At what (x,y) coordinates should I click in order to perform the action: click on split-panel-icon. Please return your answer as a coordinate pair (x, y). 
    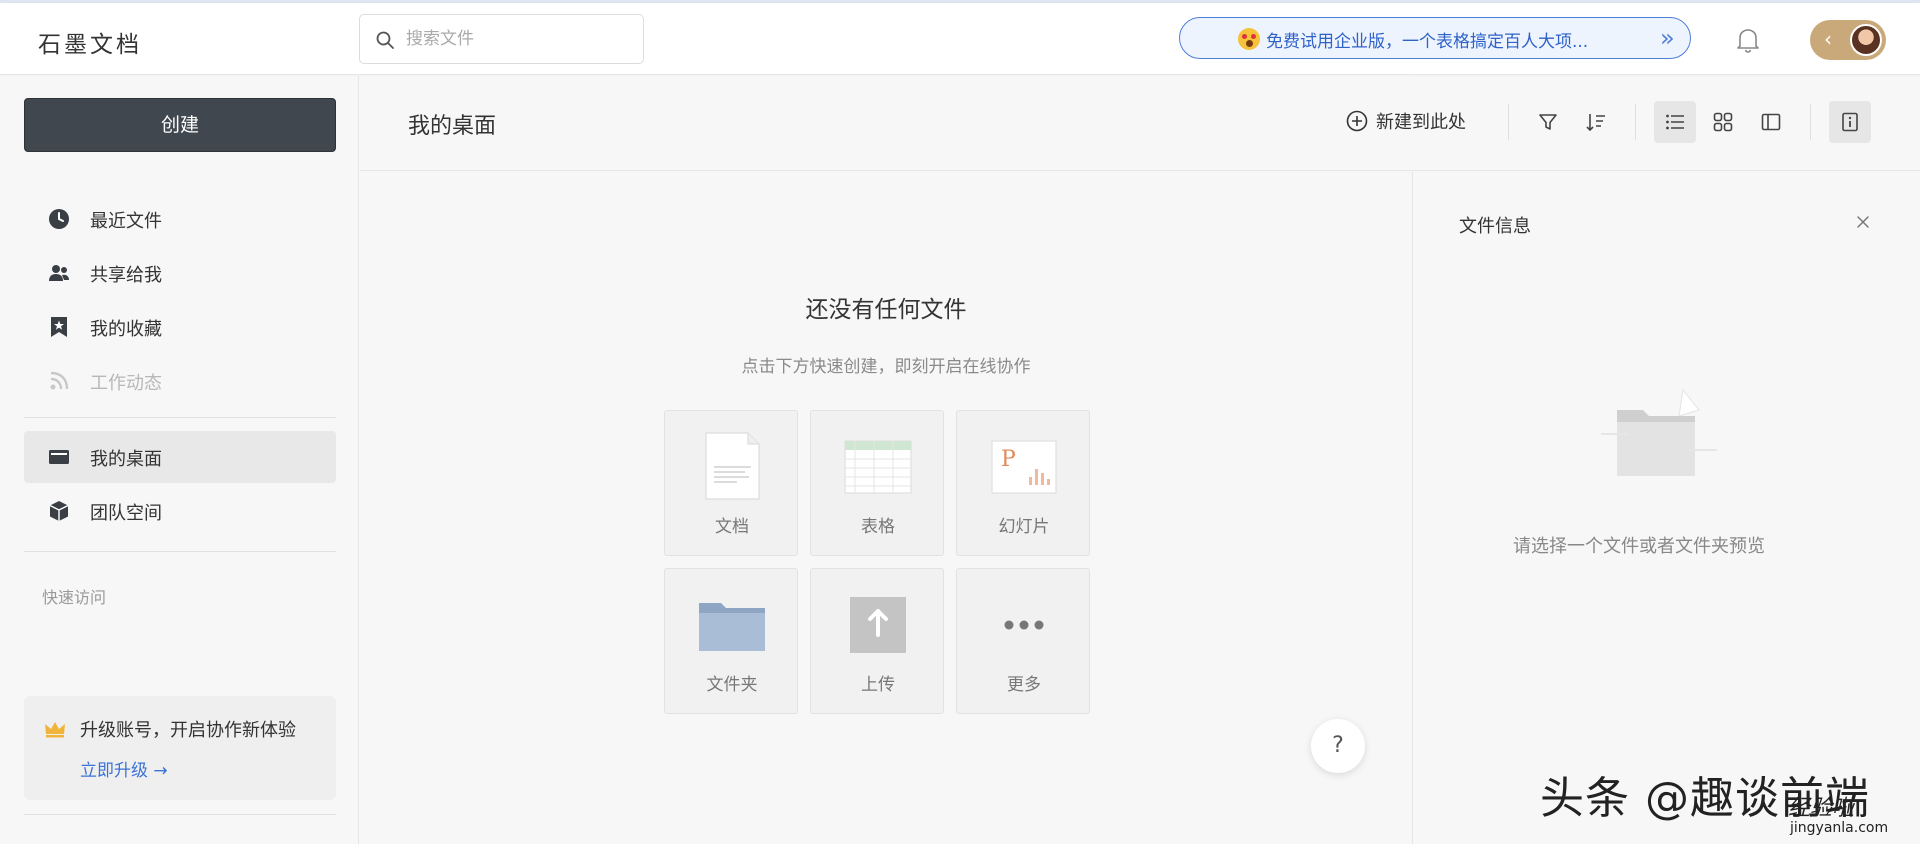
    Looking at the image, I should click on (1771, 122).